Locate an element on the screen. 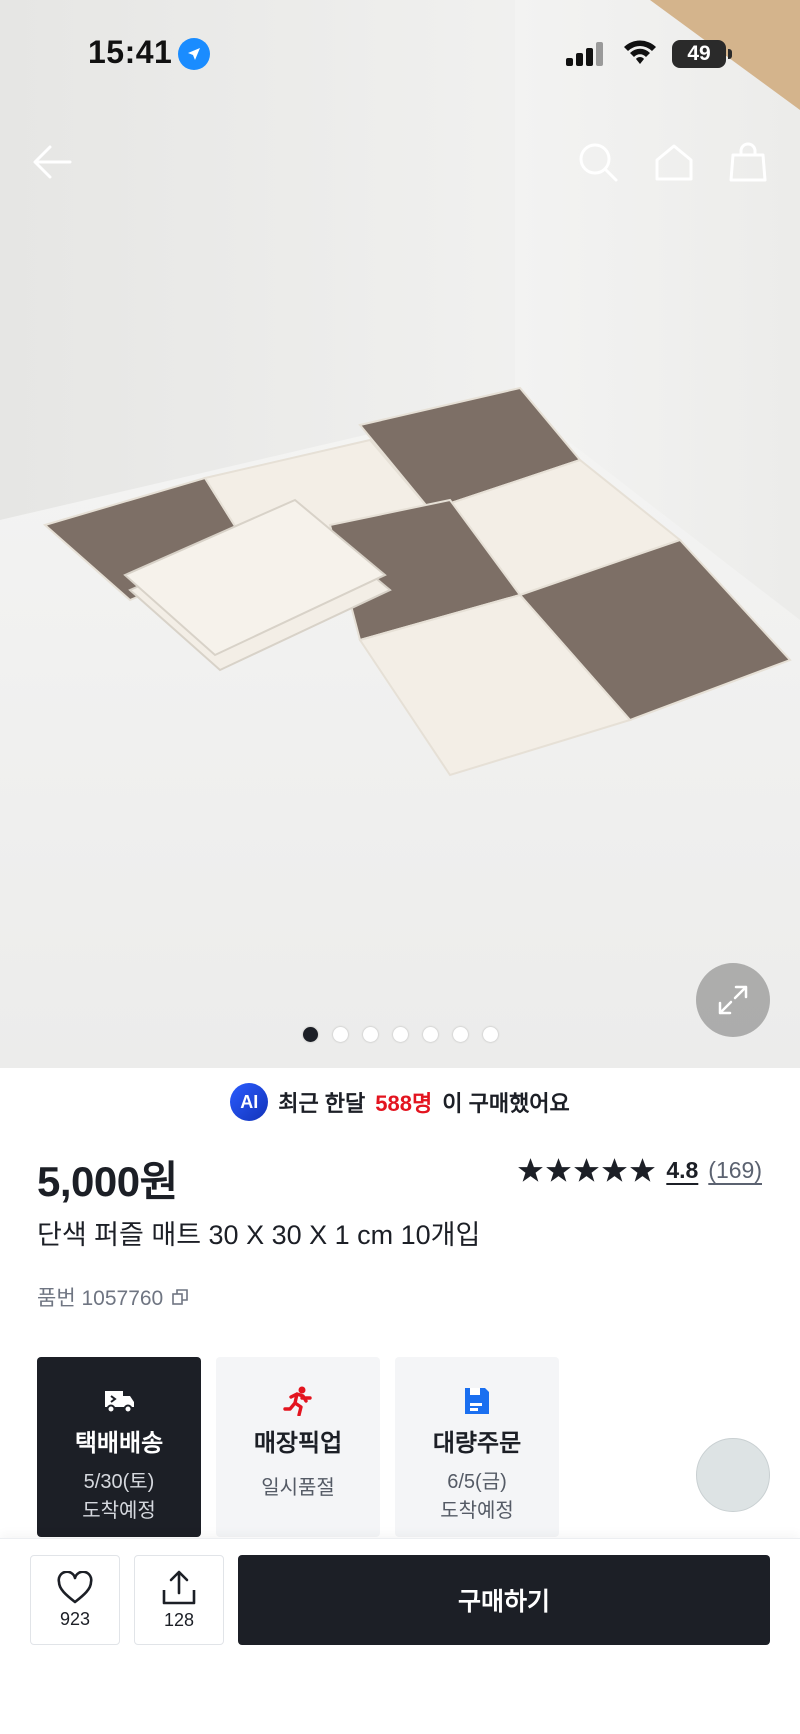 This screenshot has width=800, height=1734. product-rating: 4.8 (169) is located at coordinates (639, 1170).